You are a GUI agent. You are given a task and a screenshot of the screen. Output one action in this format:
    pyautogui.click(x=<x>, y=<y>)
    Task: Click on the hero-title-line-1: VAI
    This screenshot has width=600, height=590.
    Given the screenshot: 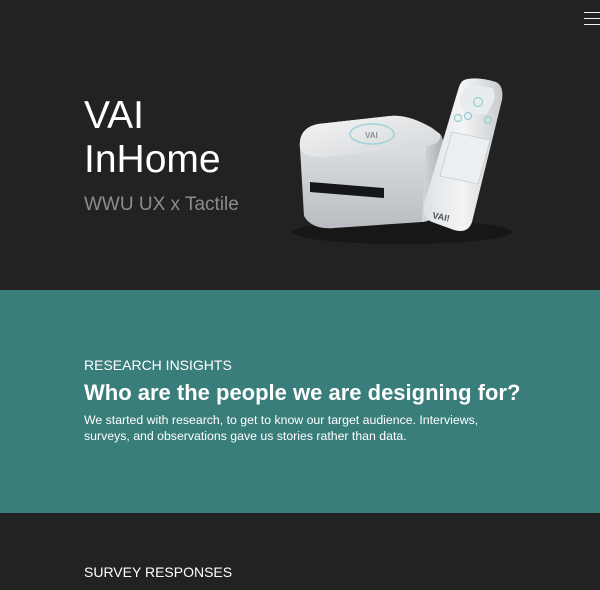 What is the action you would take?
    pyautogui.click(x=114, y=115)
    